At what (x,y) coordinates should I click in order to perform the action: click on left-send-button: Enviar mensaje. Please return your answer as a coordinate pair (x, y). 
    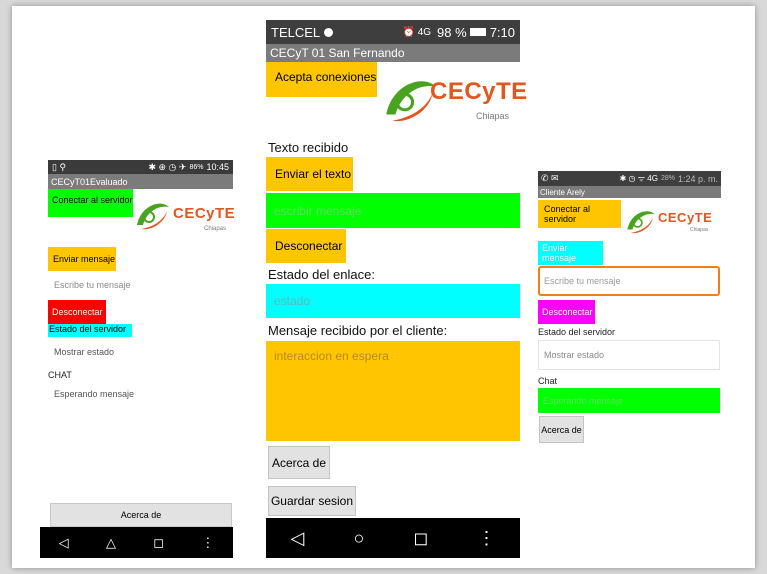
    Looking at the image, I should click on (82, 259).